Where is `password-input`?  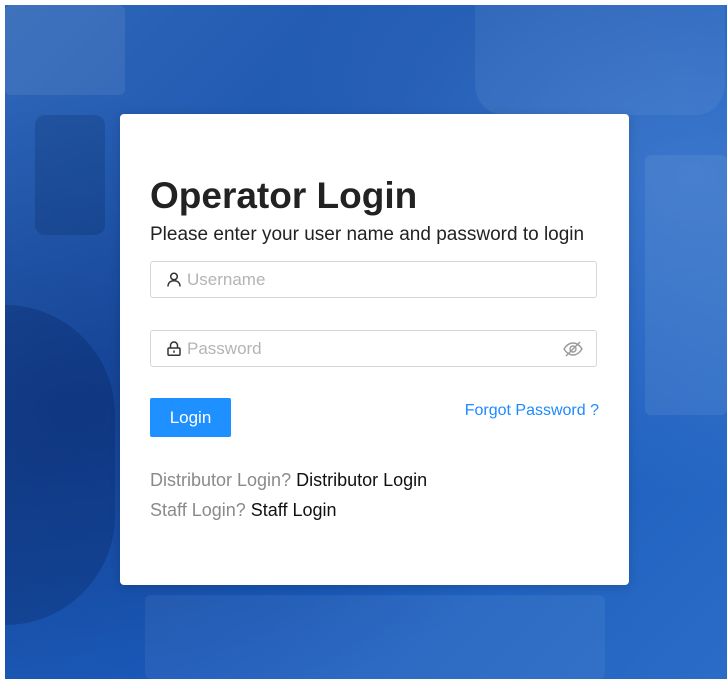 password-input is located at coordinates (374, 348).